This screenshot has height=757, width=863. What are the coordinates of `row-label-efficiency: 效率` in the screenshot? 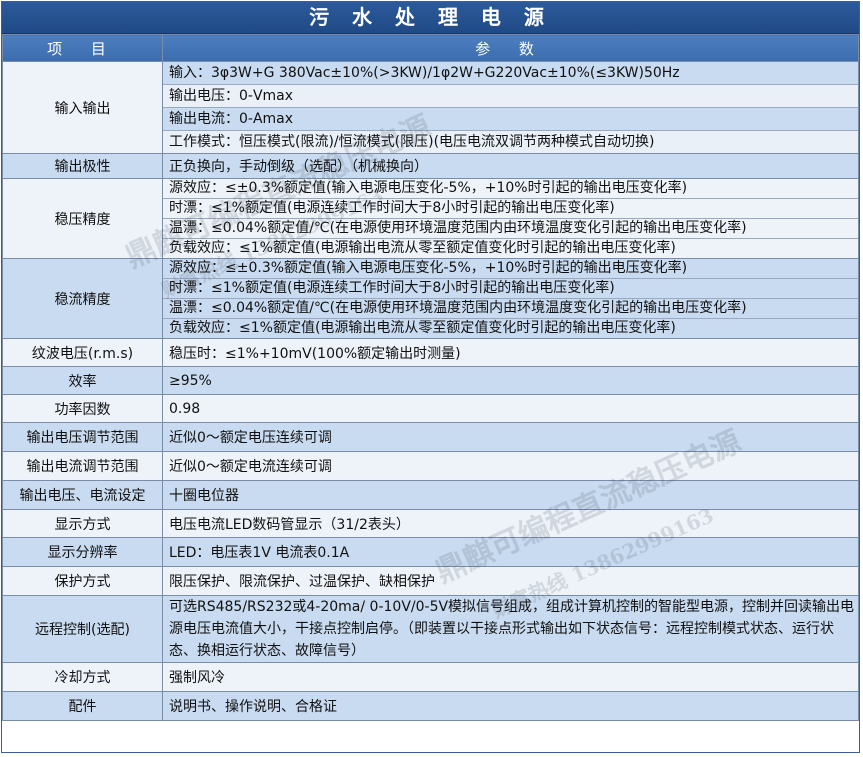 It's located at (82, 380).